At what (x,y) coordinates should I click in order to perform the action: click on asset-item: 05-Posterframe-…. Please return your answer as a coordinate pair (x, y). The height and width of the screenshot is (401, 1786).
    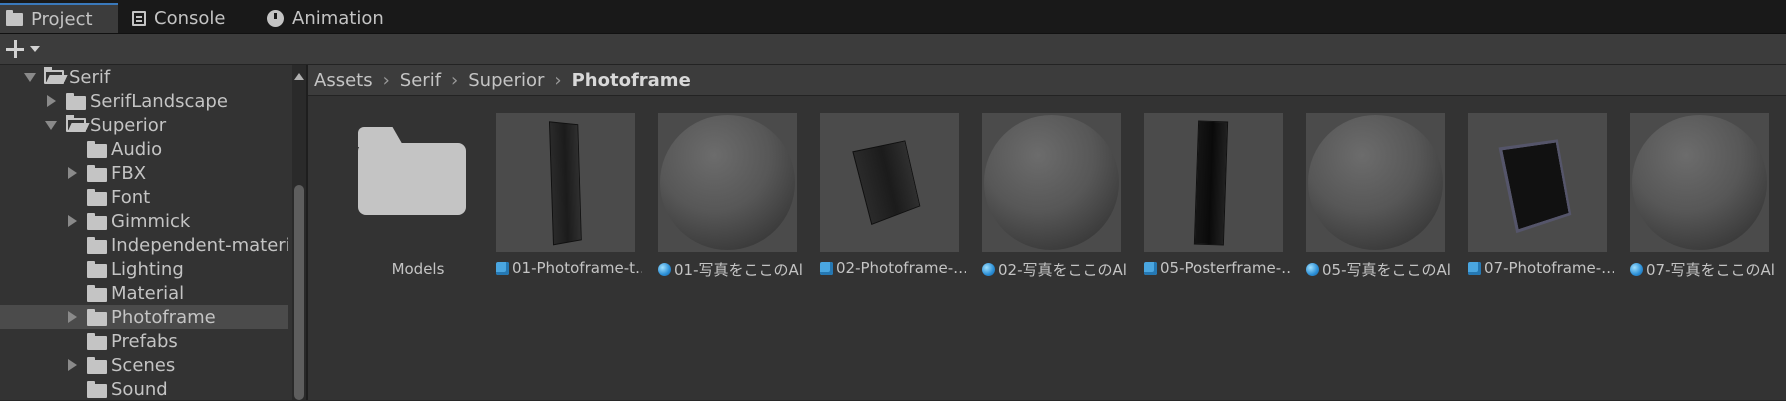
    Looking at the image, I should click on (1217, 195).